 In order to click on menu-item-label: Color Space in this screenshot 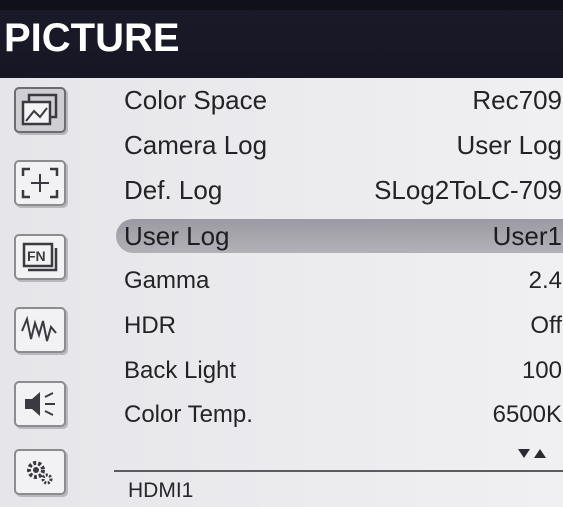, I will do `click(196, 100)`.